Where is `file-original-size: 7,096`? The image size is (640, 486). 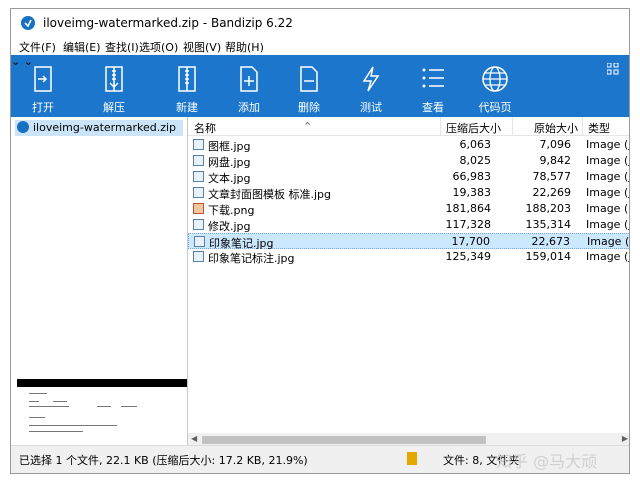
file-original-size: 7,096 is located at coordinates (555, 144).